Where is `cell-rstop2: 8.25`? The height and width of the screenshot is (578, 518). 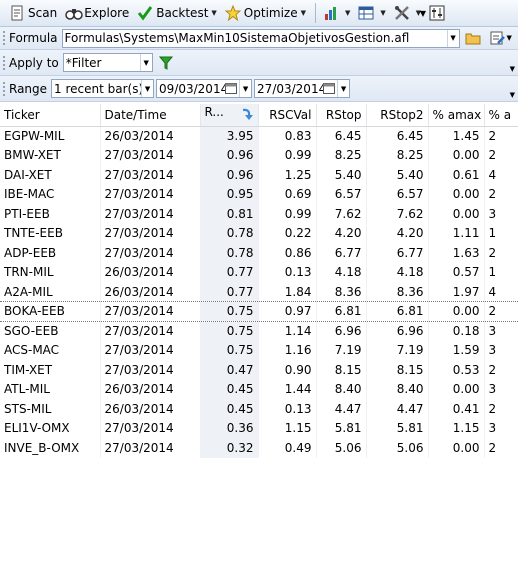
cell-rstop2: 8.25 is located at coordinates (397, 155).